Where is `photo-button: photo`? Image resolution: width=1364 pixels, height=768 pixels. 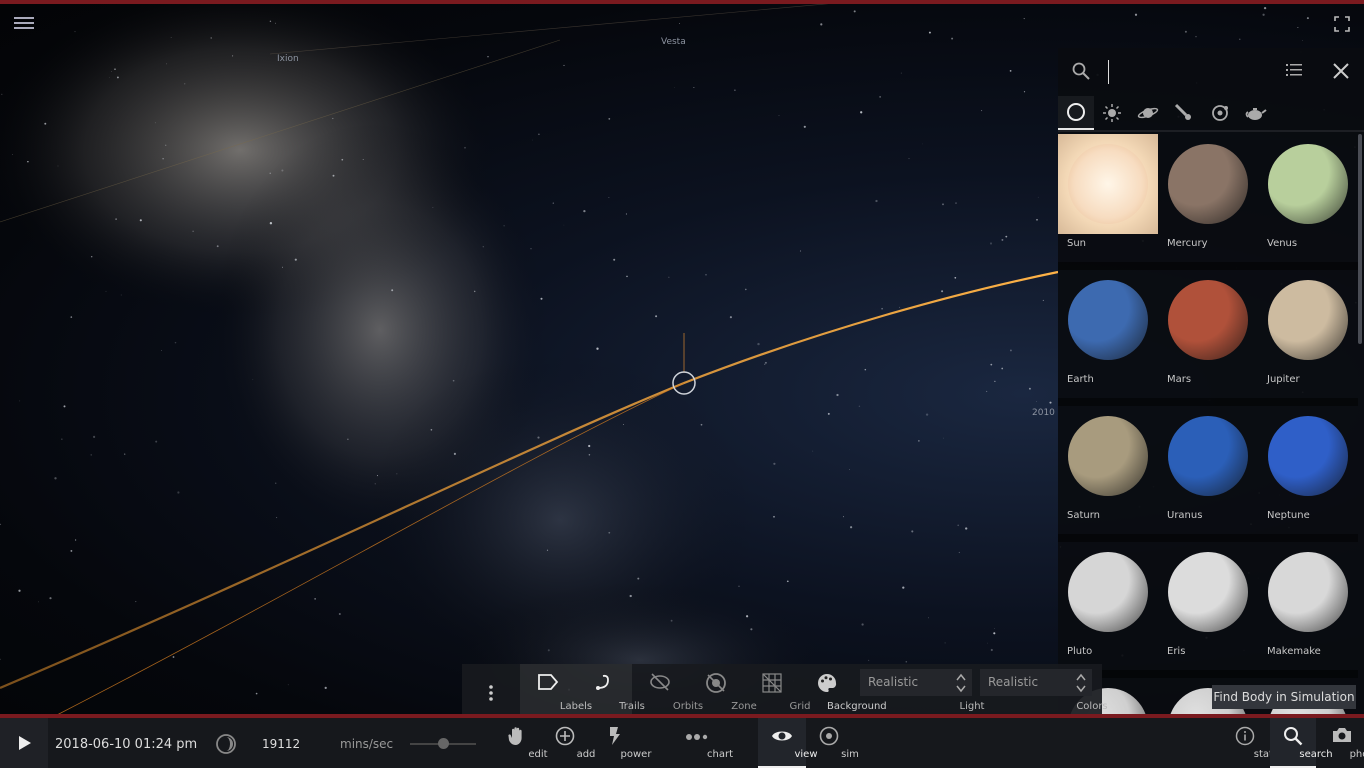 photo-button: photo is located at coordinates (1342, 743).